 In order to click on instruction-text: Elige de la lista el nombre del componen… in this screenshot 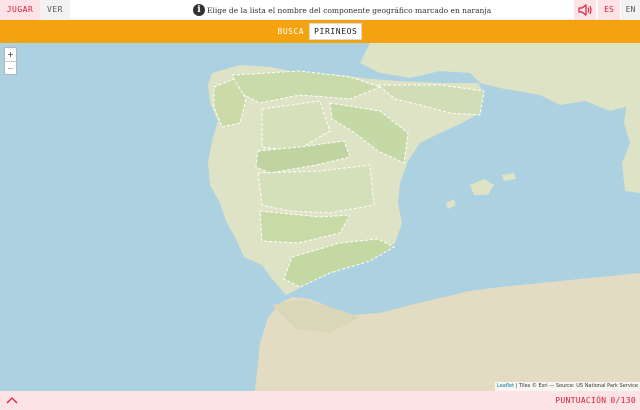, I will do `click(349, 10)`.